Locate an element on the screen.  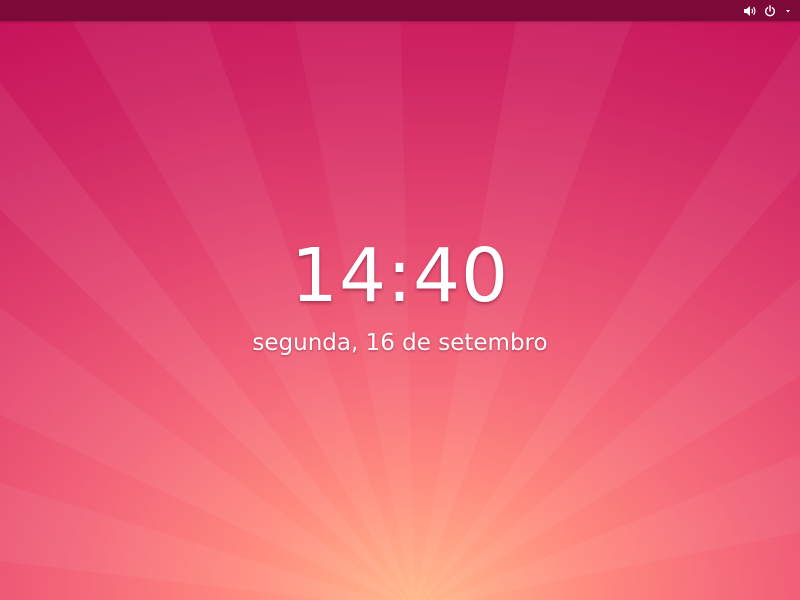
volume-indicator is located at coordinates (750, 10).